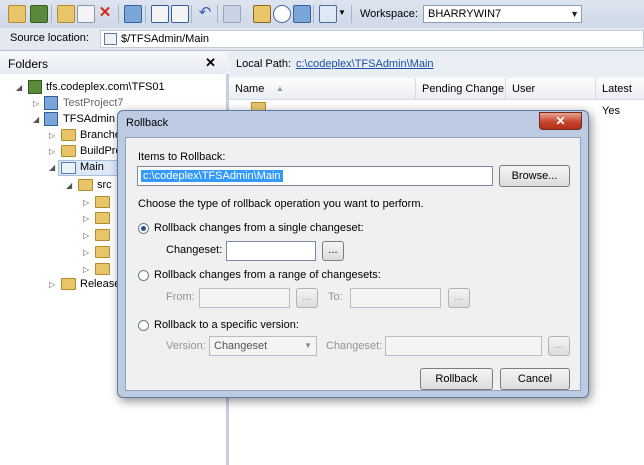 The width and height of the screenshot is (644, 465). Describe the element at coordinates (212, 176) in the screenshot. I see `items-to-rollback-value: c:\codeplex\TFSAdmin\Main` at that location.